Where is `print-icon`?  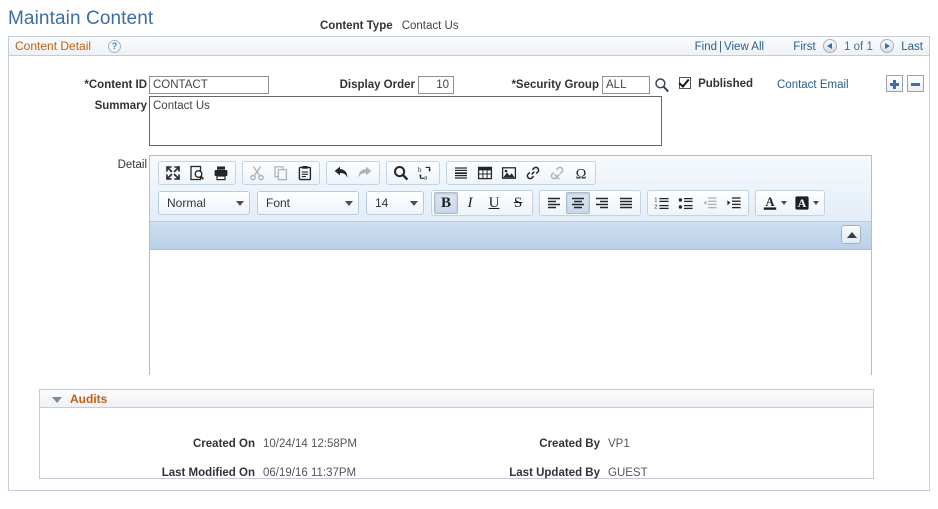 print-icon is located at coordinates (221, 173).